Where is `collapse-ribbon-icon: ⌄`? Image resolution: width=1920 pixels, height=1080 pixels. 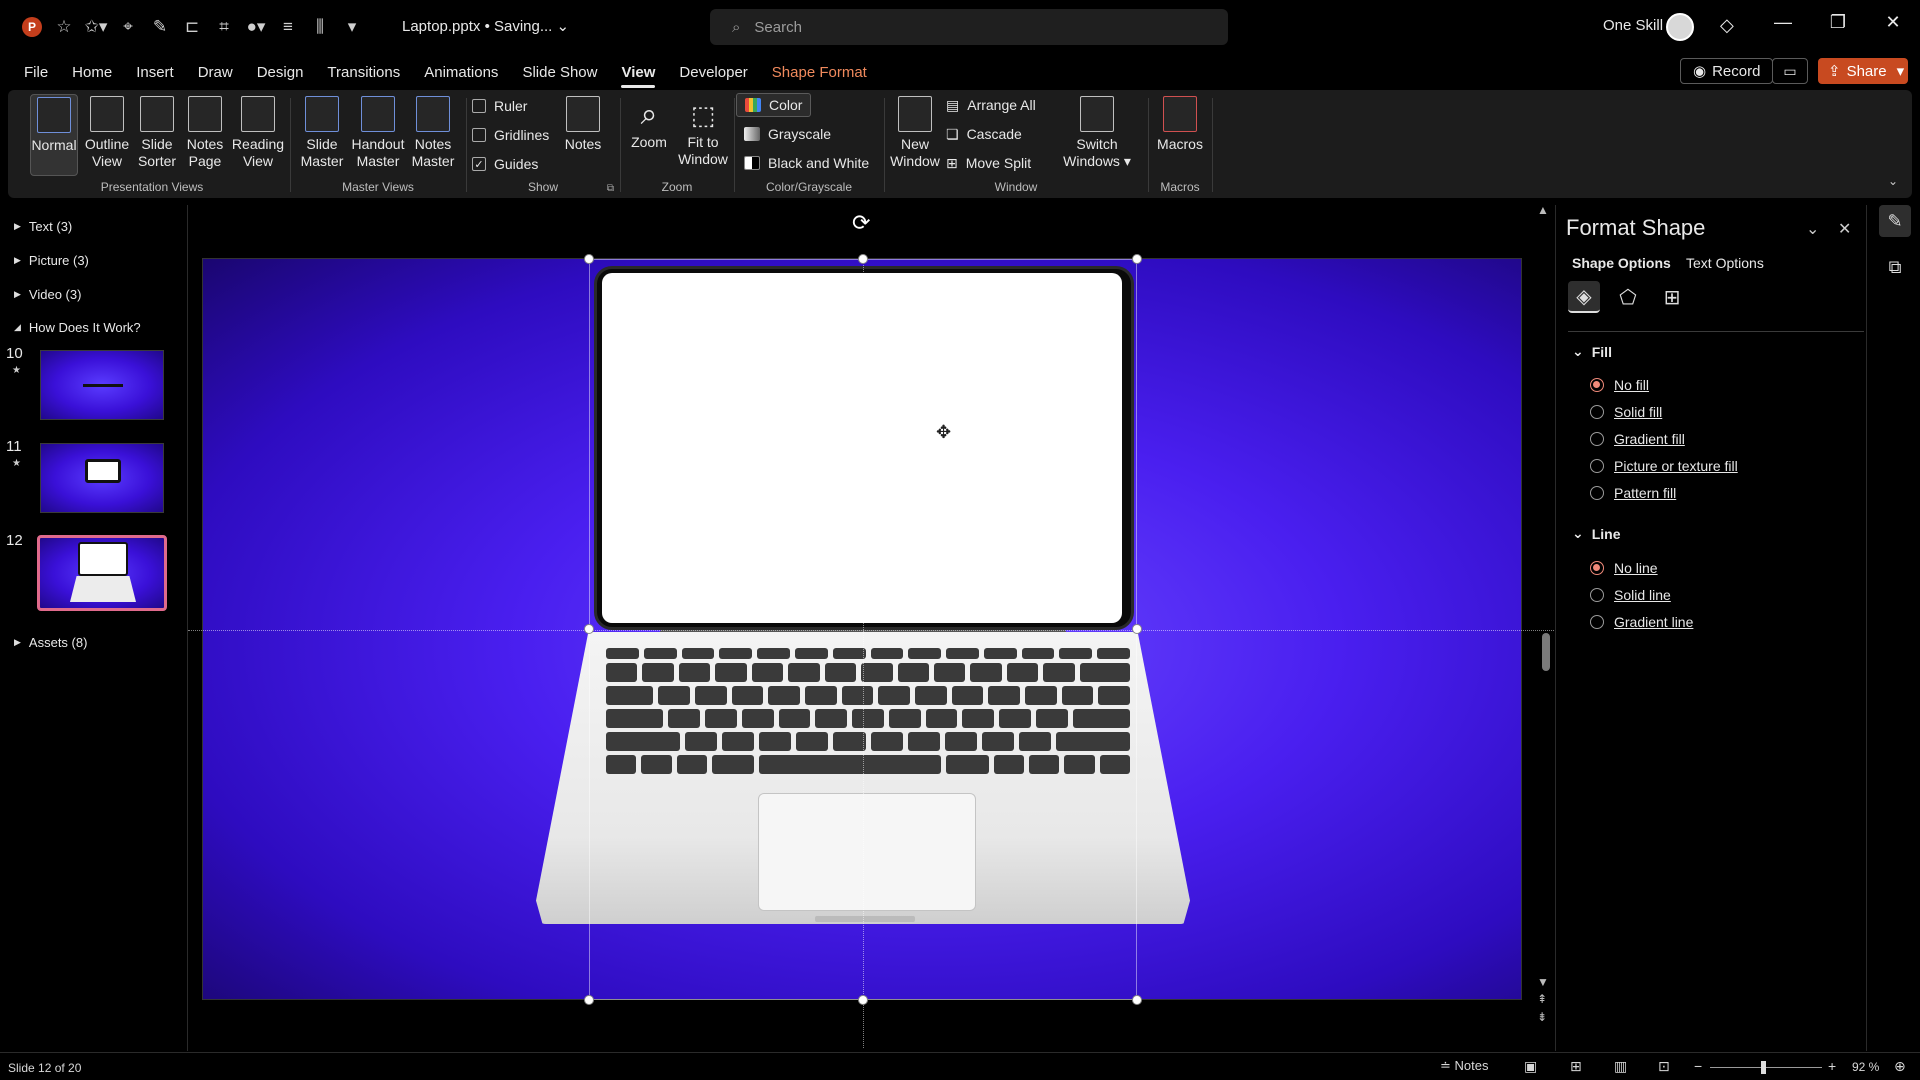
collapse-ribbon-icon: ⌄ is located at coordinates (1893, 181).